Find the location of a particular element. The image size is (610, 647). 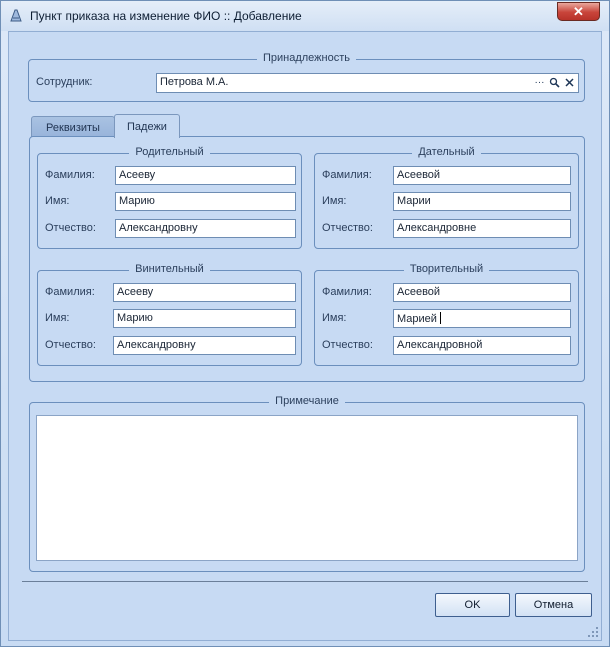

instrumental-patronymic-field: Александровной is located at coordinates (482, 345).